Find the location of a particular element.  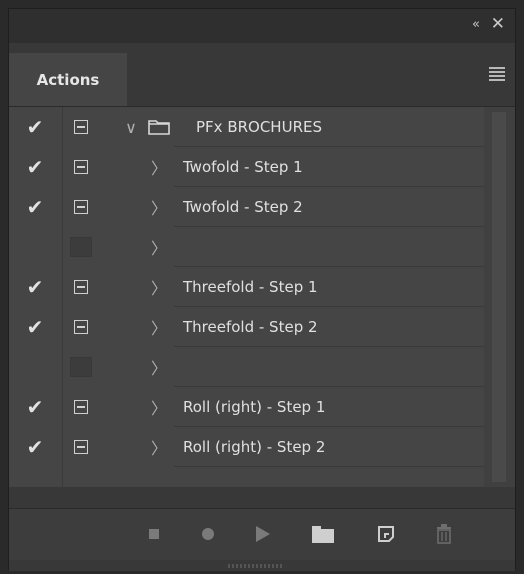

close-panel-icon: ✕ is located at coordinates (498, 24).